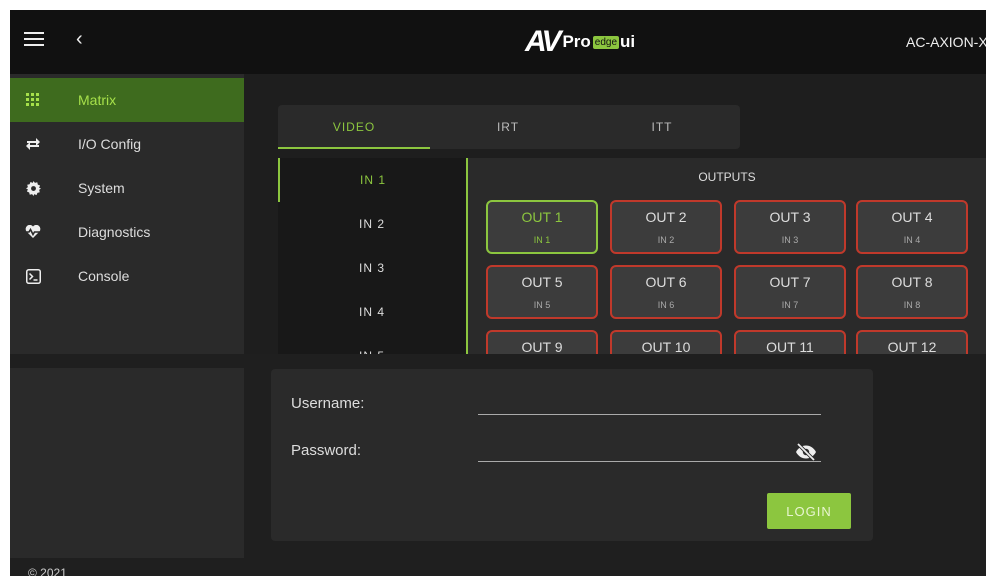  Describe the element at coordinates (912, 282) in the screenshot. I see `output-label: OUT 8` at that location.